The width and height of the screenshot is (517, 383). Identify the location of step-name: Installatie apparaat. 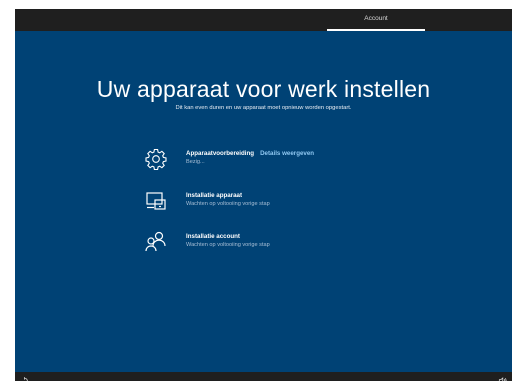
(214, 195).